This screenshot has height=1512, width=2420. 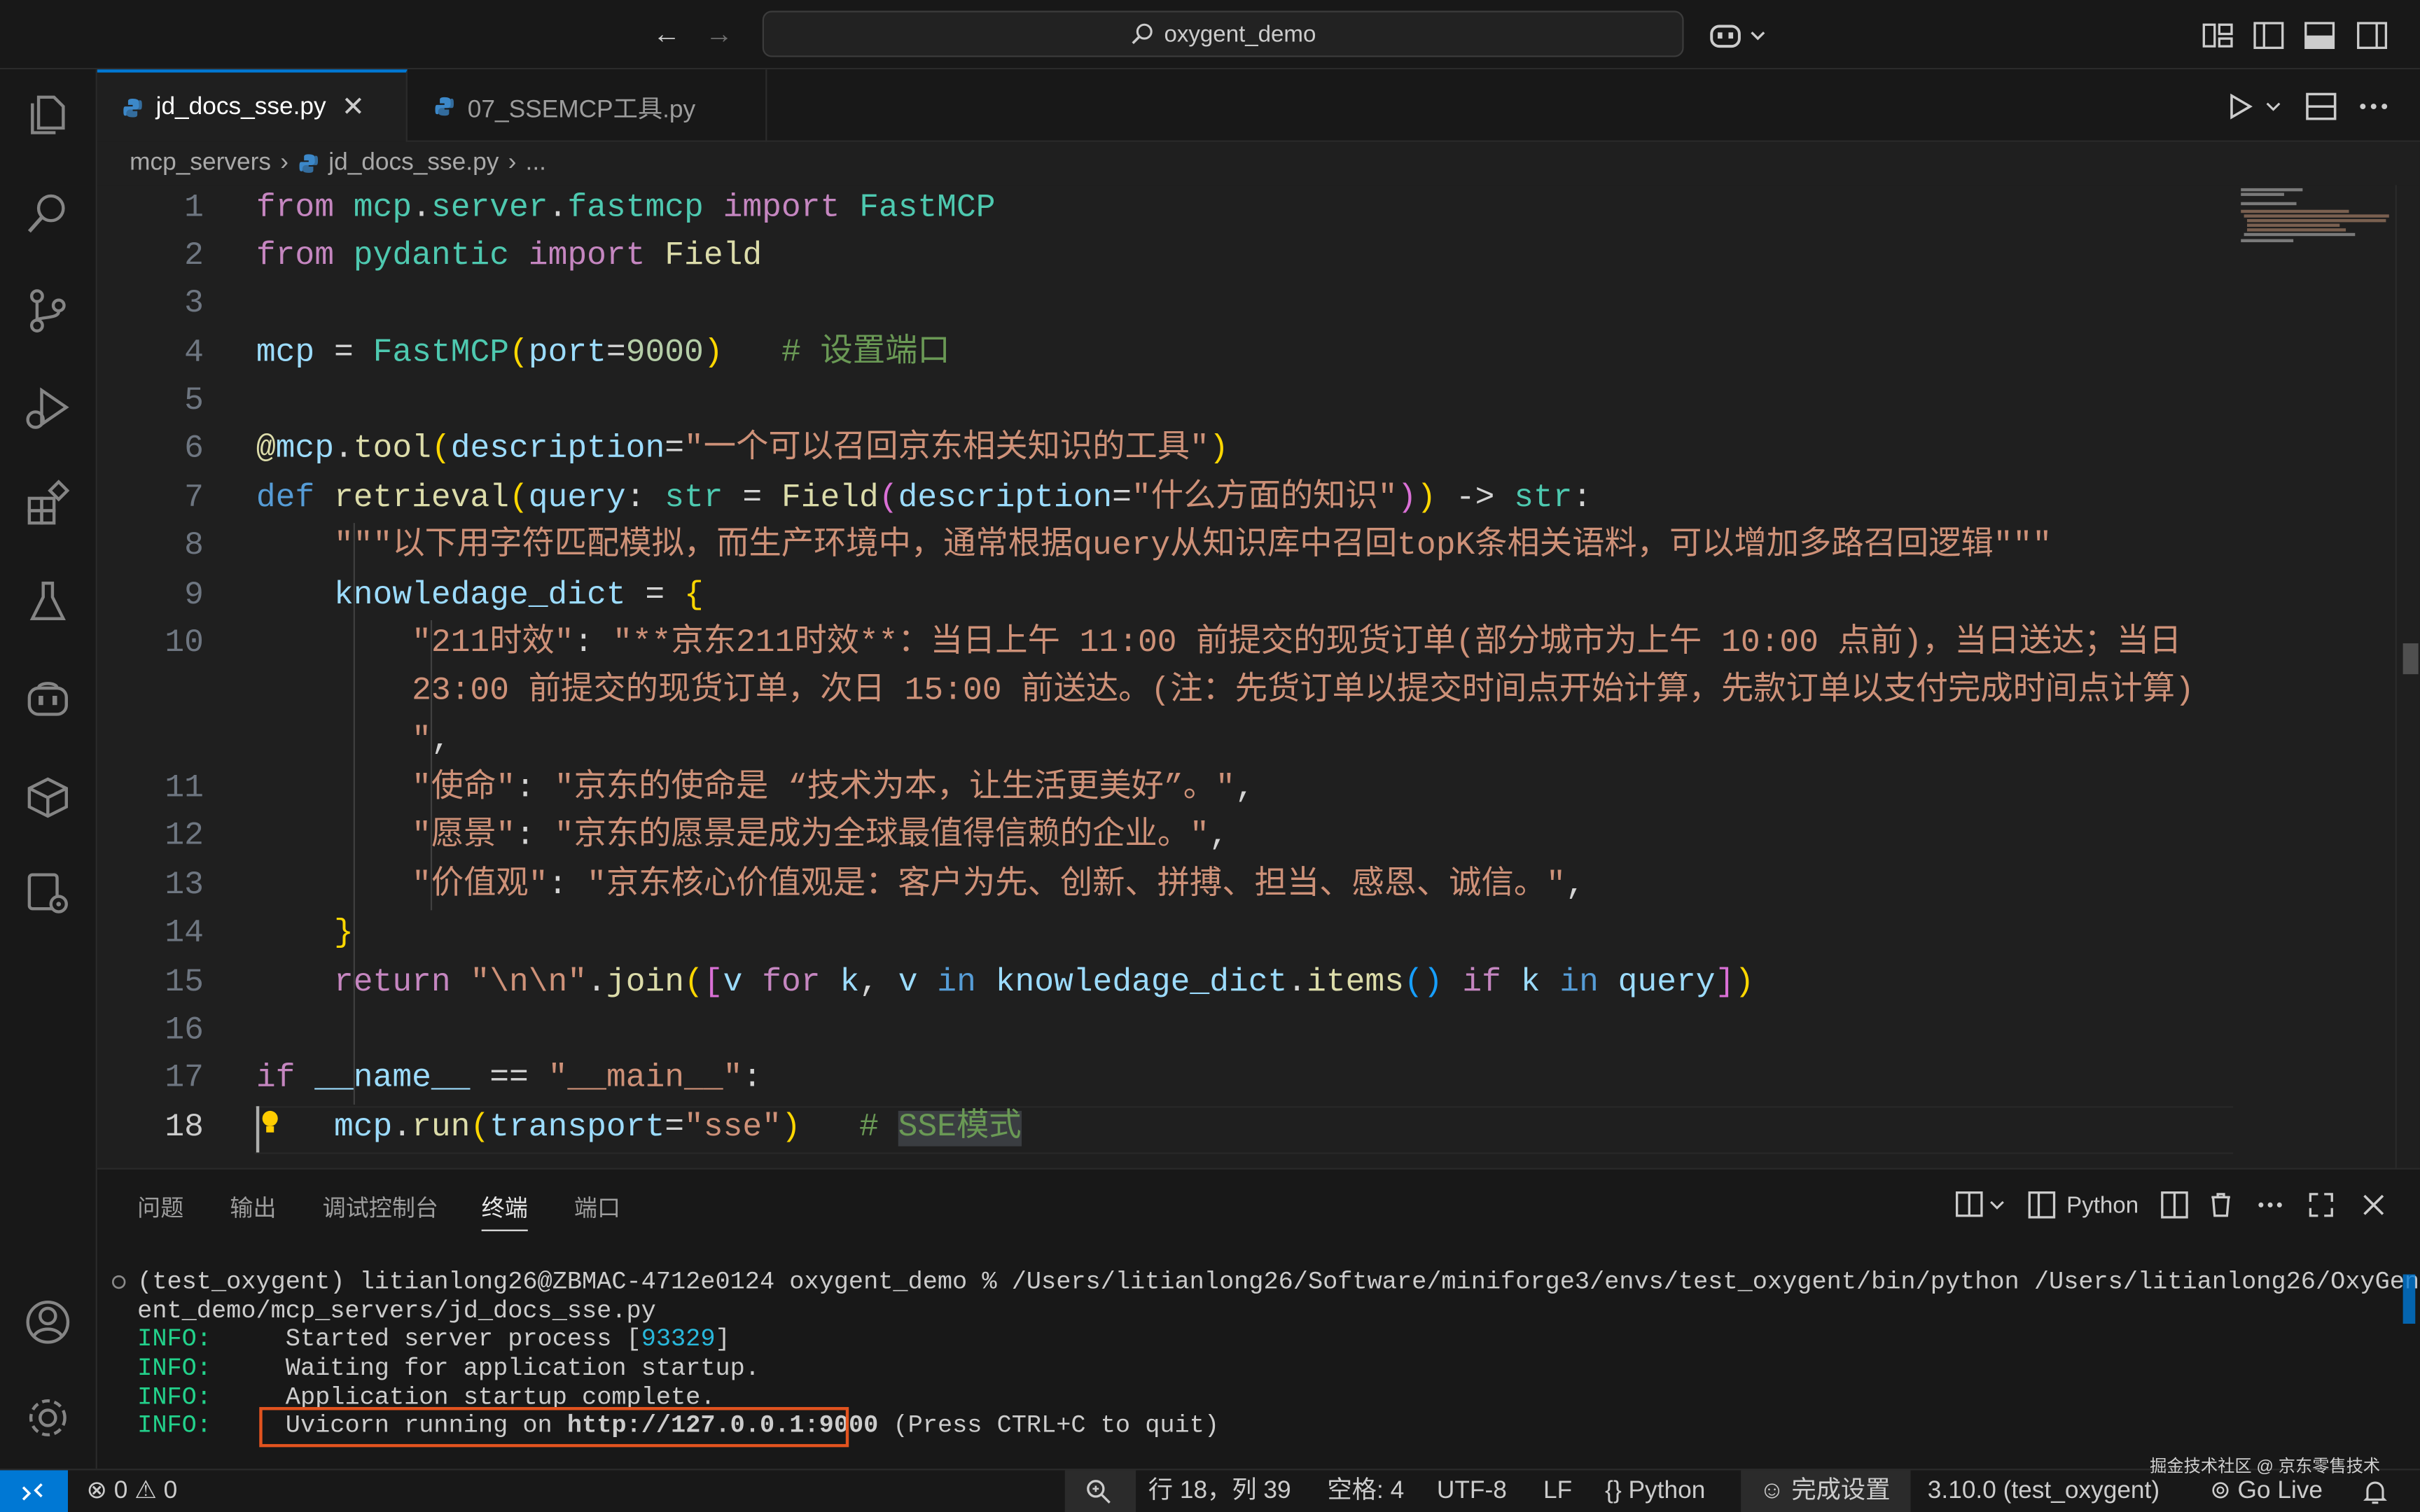 What do you see at coordinates (2375, 1492) in the screenshot?
I see `bell-icon` at bounding box center [2375, 1492].